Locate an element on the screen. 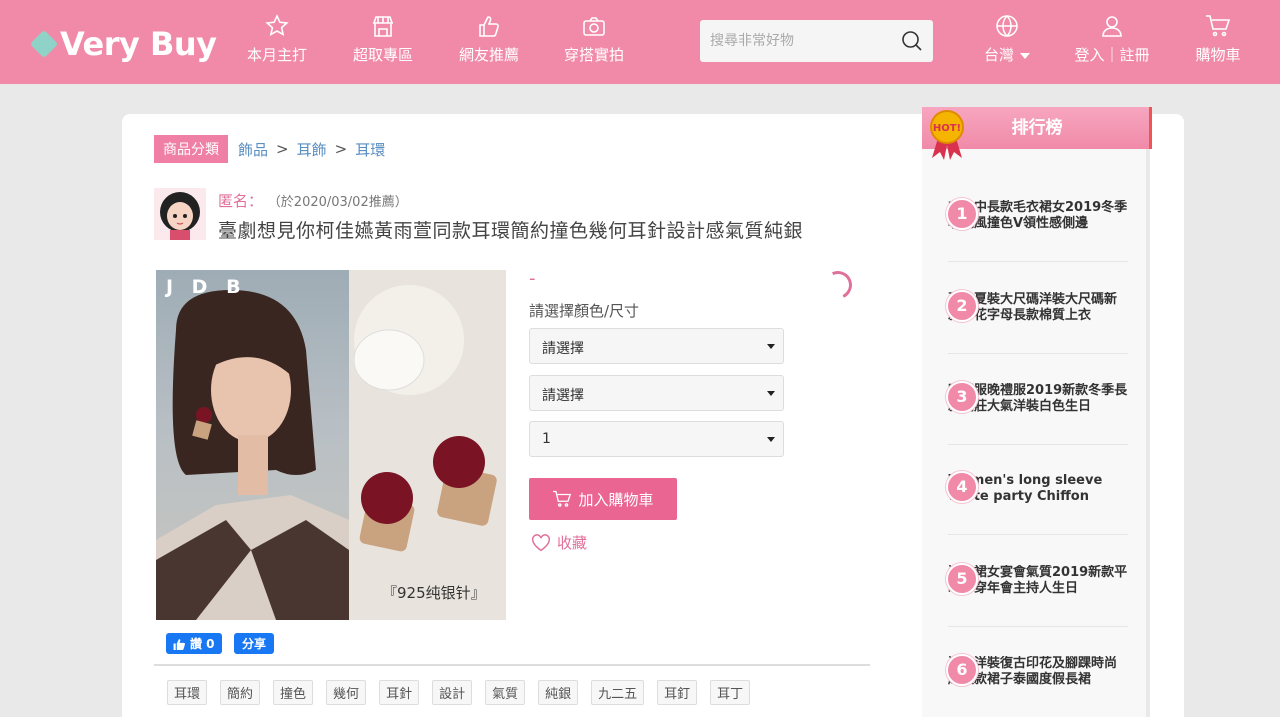 Image resolution: width=1280 pixels, height=717 pixels. nav-label: 超取專區 is located at coordinates (382, 55).